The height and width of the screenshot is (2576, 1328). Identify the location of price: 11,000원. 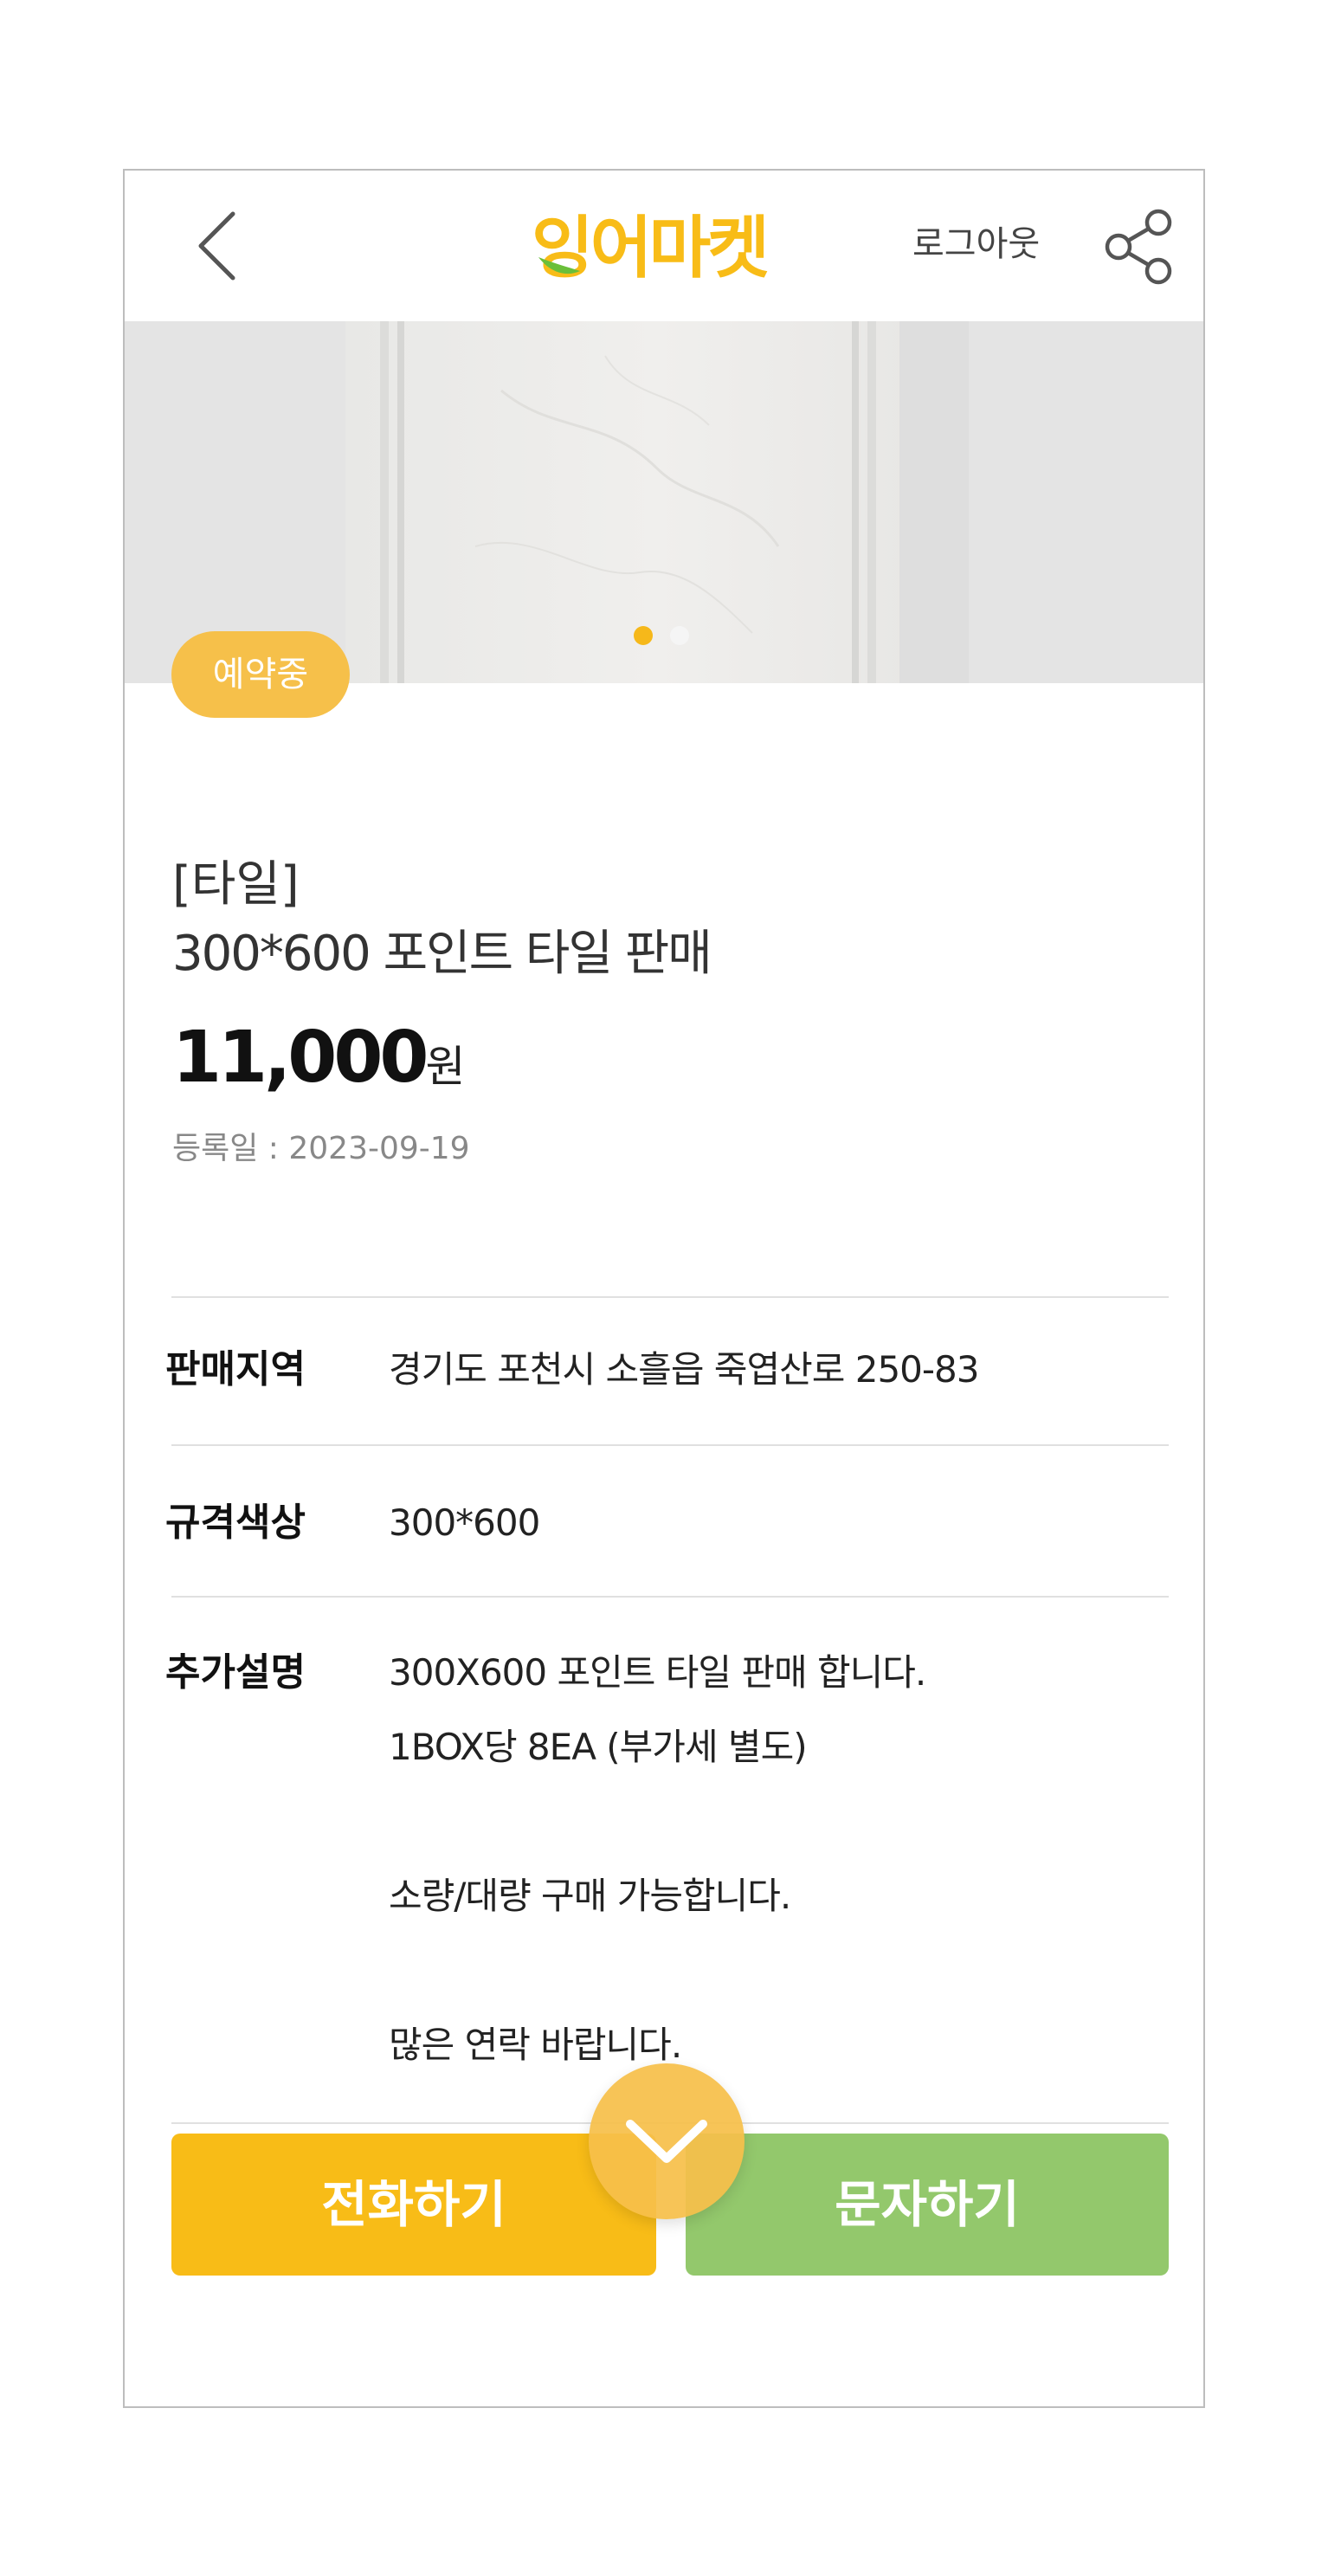
(318, 1067).